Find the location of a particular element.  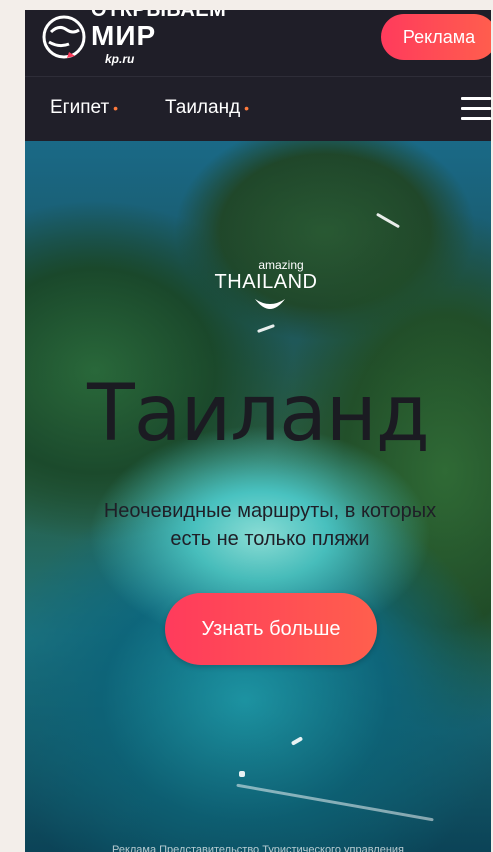

amazing-thailand-logo: amazing THAILAND is located at coordinates (266, 294).